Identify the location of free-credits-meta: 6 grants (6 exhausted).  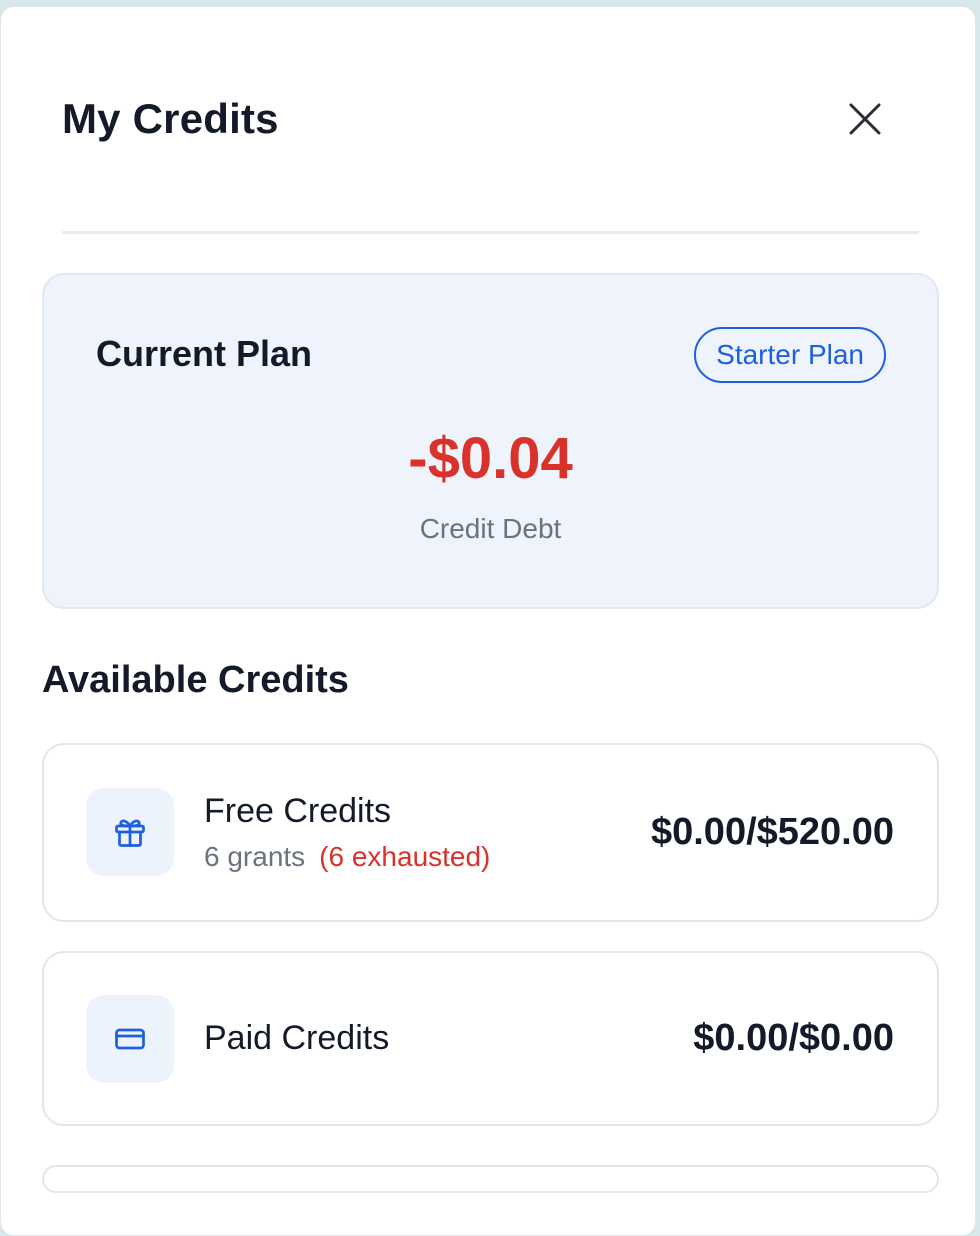
(347, 857).